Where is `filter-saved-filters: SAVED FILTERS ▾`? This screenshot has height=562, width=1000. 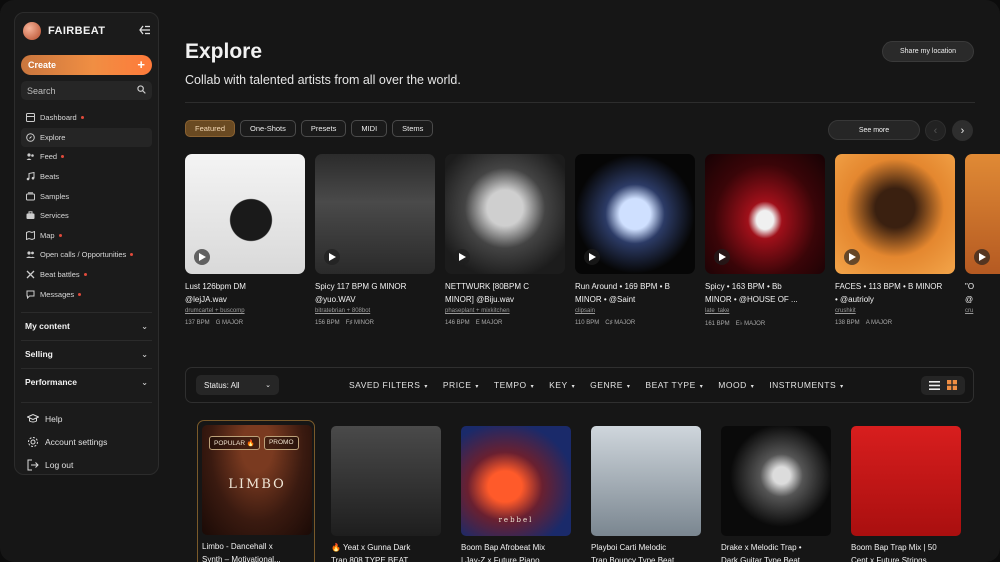 filter-saved-filters: SAVED FILTERS ▾ is located at coordinates (388, 385).